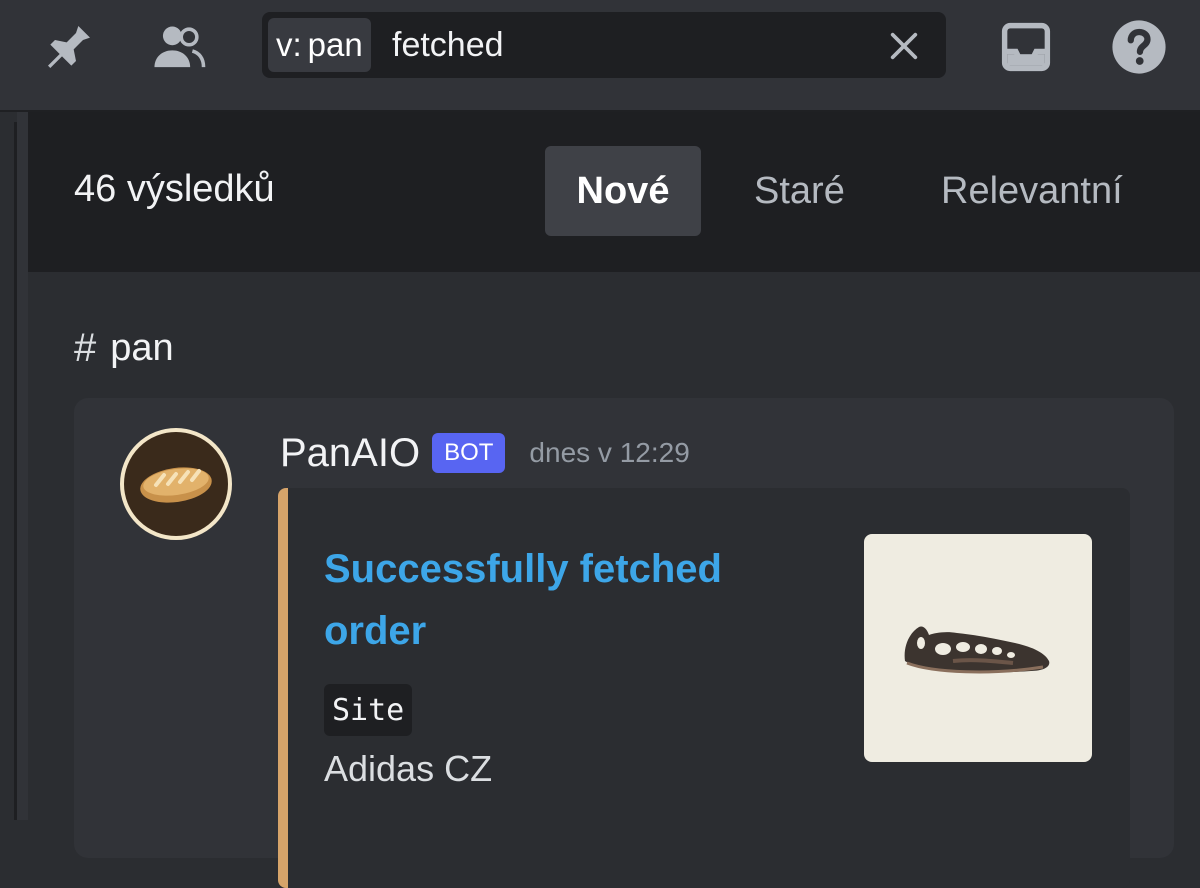 The width and height of the screenshot is (1200, 888). What do you see at coordinates (289, 44) in the screenshot?
I see `filter-key: v:` at bounding box center [289, 44].